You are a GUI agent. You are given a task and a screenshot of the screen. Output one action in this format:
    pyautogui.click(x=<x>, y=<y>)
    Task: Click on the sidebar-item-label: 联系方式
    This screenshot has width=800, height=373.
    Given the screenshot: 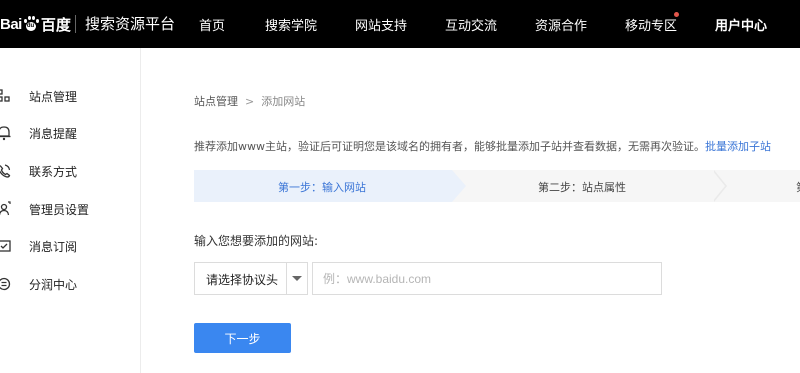 What is the action you would take?
    pyautogui.click(x=53, y=172)
    